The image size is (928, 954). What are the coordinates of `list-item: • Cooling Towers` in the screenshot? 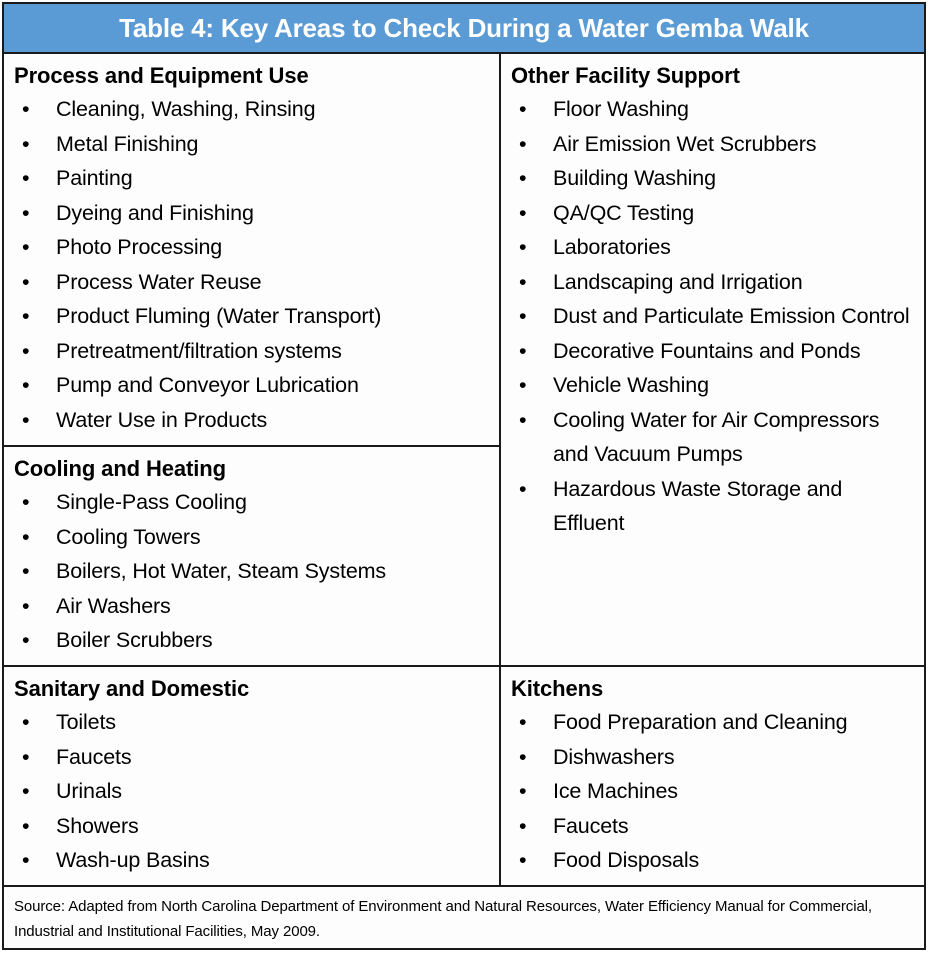 It's located at (252, 537).